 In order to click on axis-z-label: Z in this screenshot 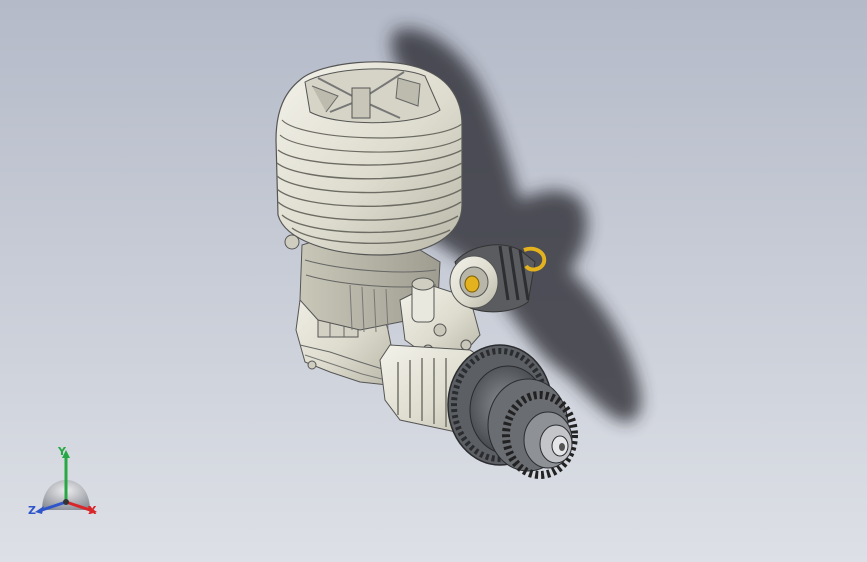, I will do `click(32, 510)`.